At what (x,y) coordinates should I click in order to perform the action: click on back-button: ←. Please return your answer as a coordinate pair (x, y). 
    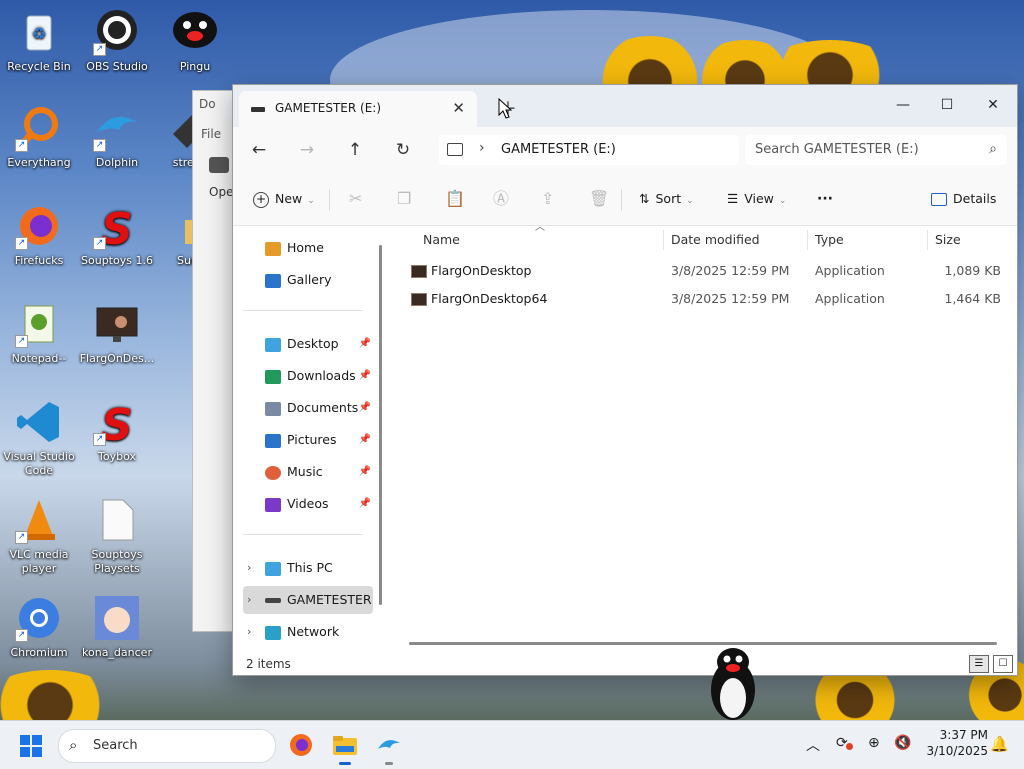
    Looking at the image, I should click on (259, 150).